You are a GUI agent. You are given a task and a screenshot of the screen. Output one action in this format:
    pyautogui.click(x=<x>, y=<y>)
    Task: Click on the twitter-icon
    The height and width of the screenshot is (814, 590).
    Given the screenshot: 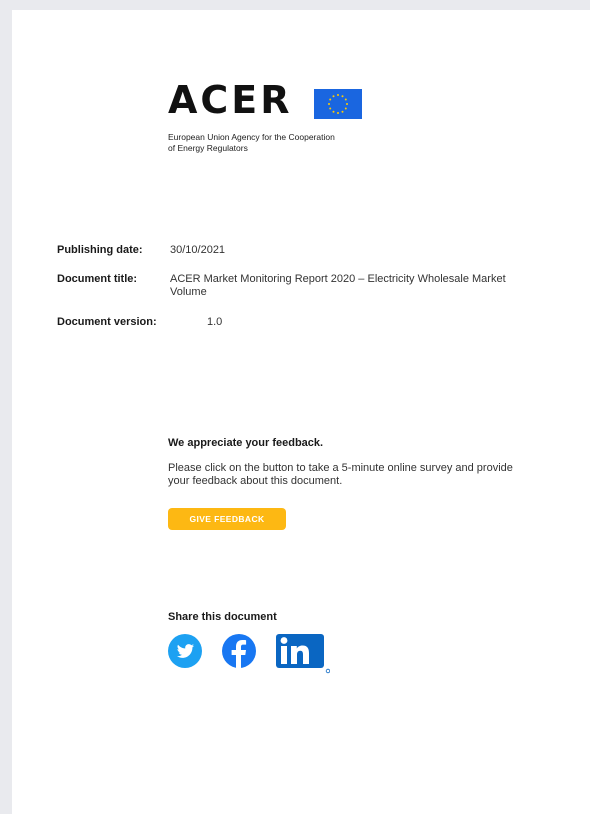 What is the action you would take?
    pyautogui.click(x=185, y=651)
    